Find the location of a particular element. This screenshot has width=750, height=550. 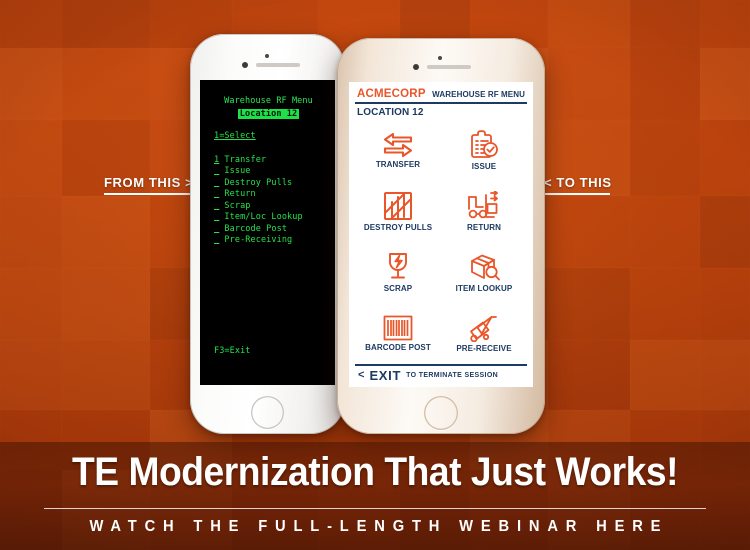

tile-label: RETURN is located at coordinates (484, 227).